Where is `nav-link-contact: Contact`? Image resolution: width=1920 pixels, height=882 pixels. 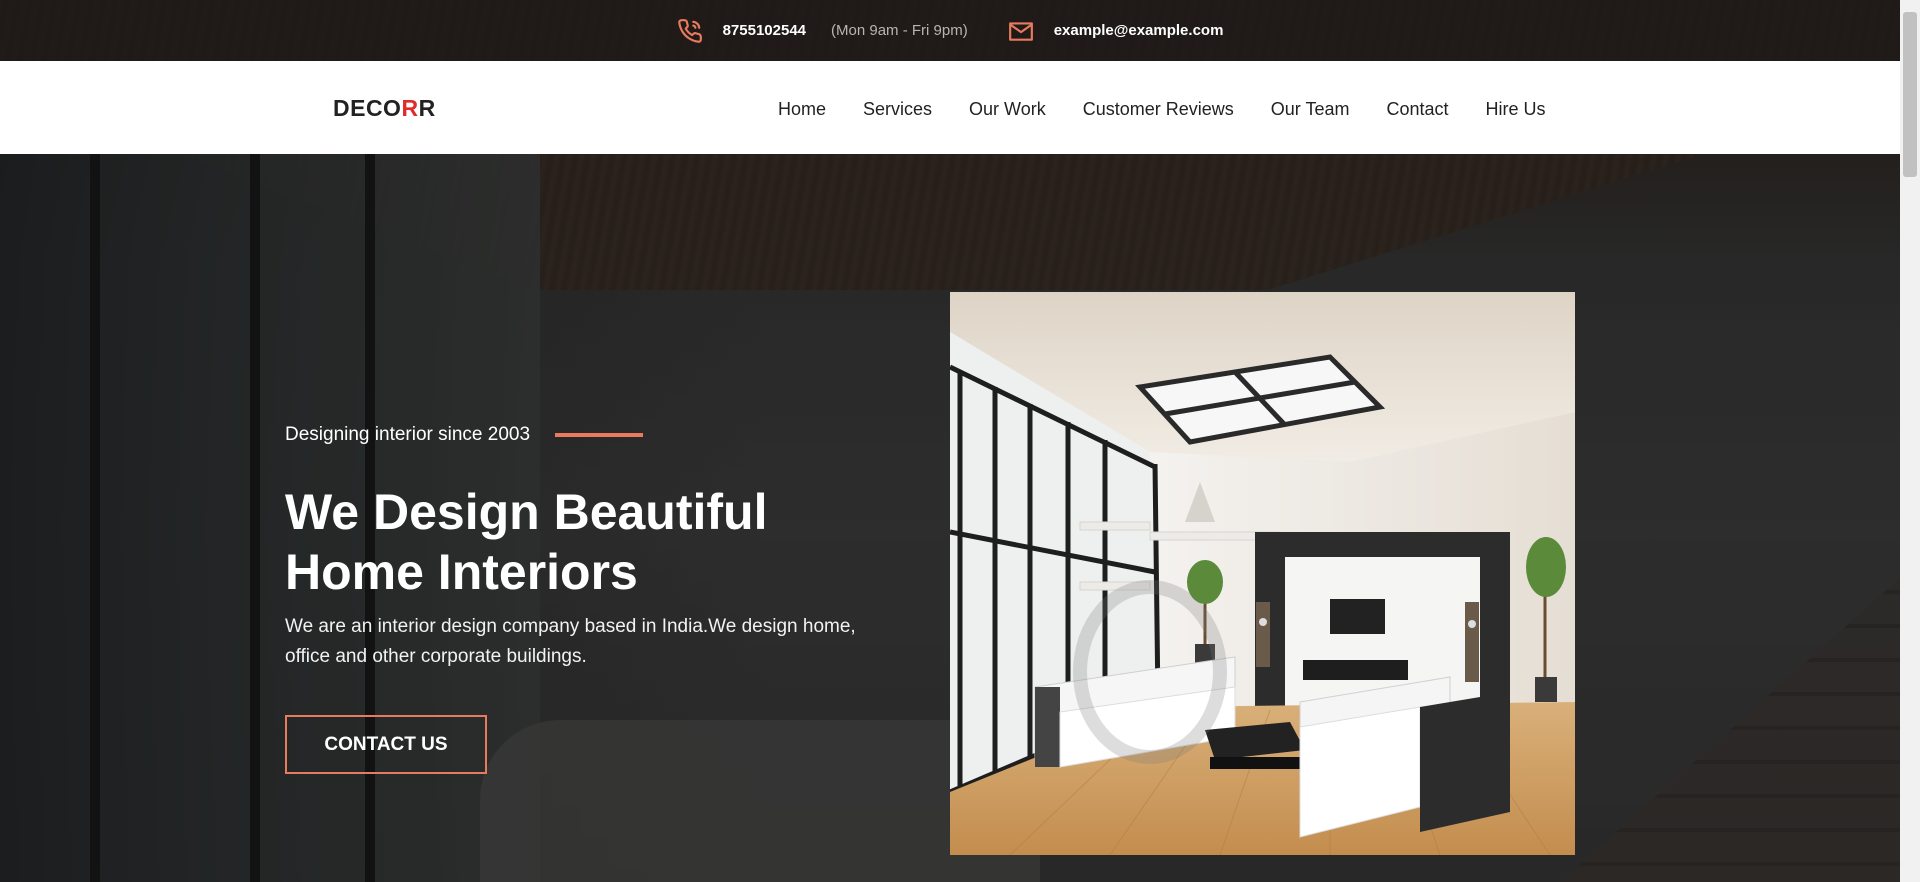 nav-link-contact: Contact is located at coordinates (1417, 109).